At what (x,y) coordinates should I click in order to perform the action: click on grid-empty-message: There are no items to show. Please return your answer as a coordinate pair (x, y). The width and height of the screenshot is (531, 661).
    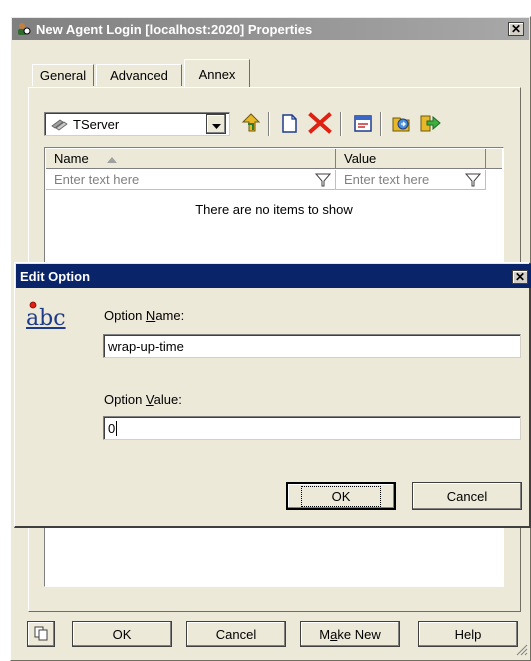
    Looking at the image, I should click on (274, 209).